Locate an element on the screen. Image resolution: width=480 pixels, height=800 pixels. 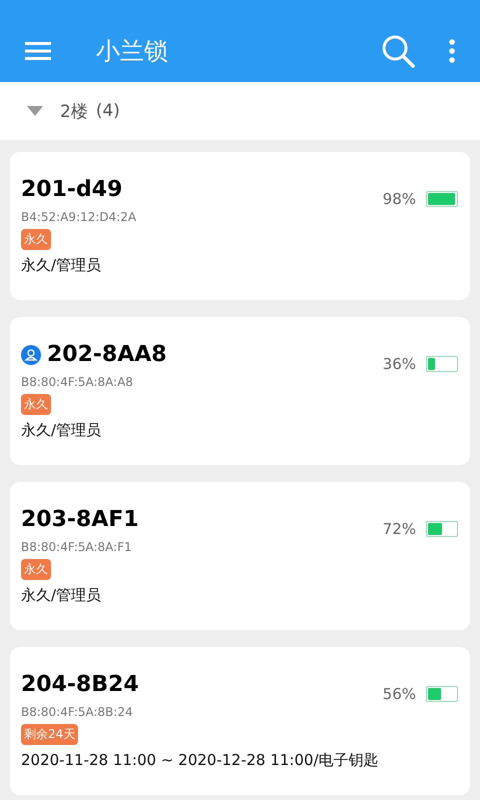
menu-icon is located at coordinates (38, 51).